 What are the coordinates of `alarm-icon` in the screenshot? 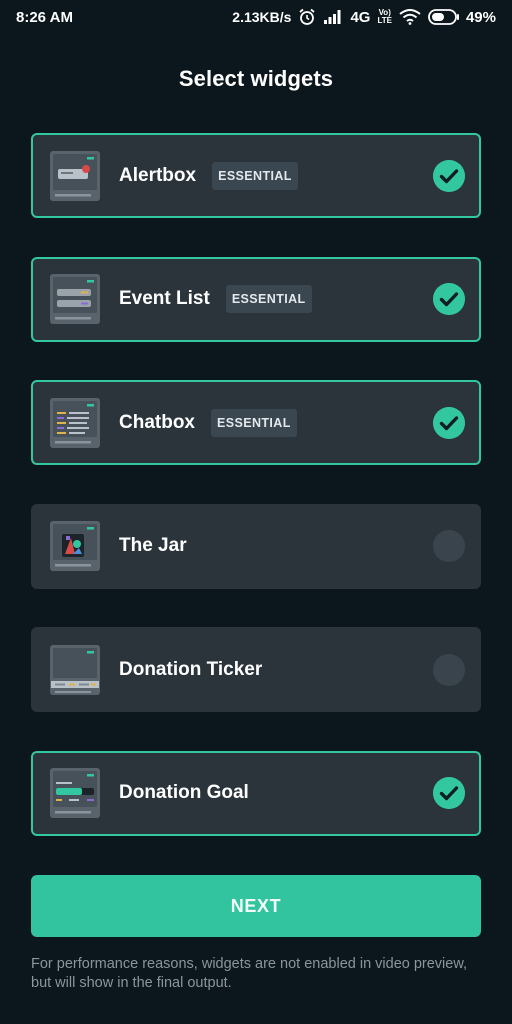 It's located at (307, 17).